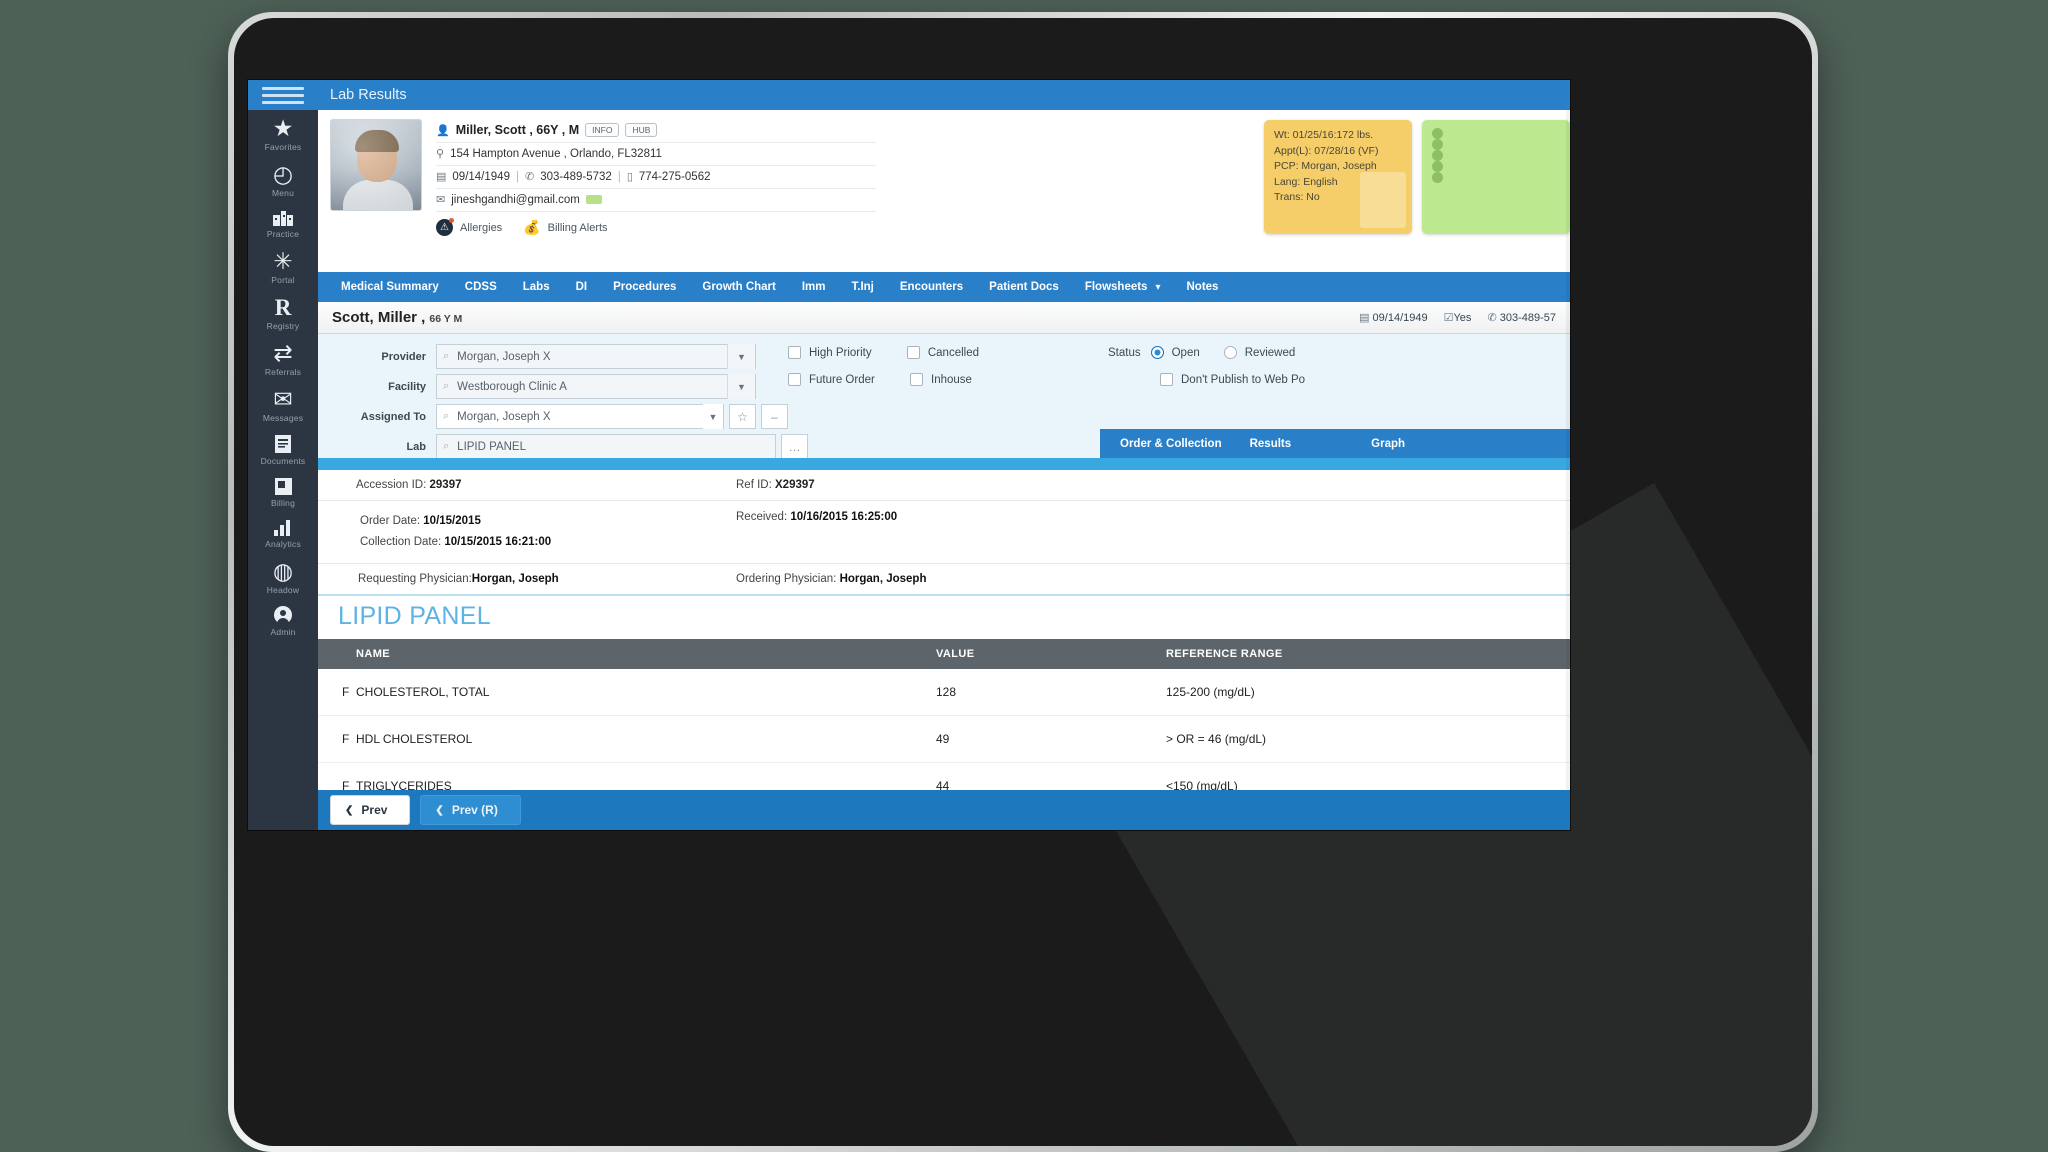 The width and height of the screenshot is (2048, 1152). What do you see at coordinates (1496, 177) in the screenshot?
I see `status-card` at bounding box center [1496, 177].